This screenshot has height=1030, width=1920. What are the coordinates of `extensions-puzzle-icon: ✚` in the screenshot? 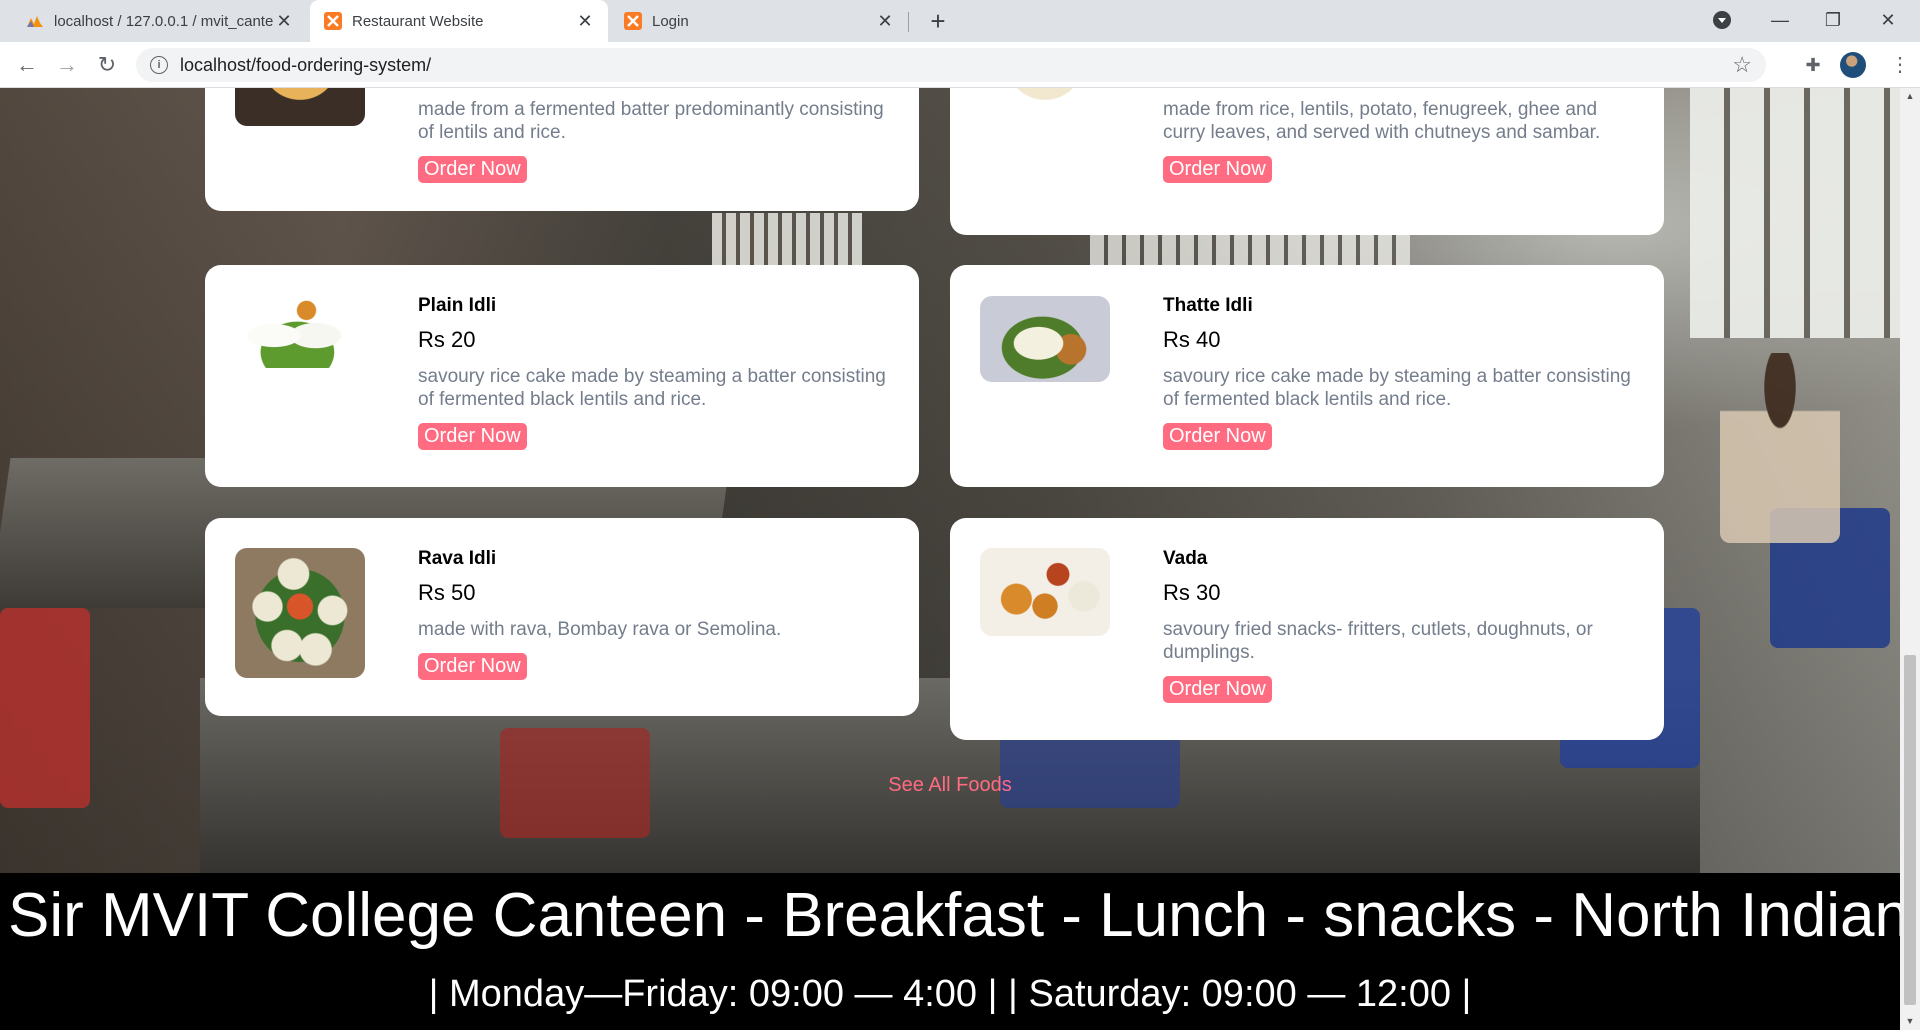 It's located at (1813, 65).